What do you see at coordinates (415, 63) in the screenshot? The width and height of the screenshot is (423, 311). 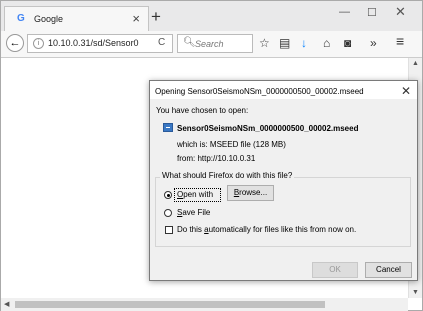 I see `scroll-up-icon: ▲` at bounding box center [415, 63].